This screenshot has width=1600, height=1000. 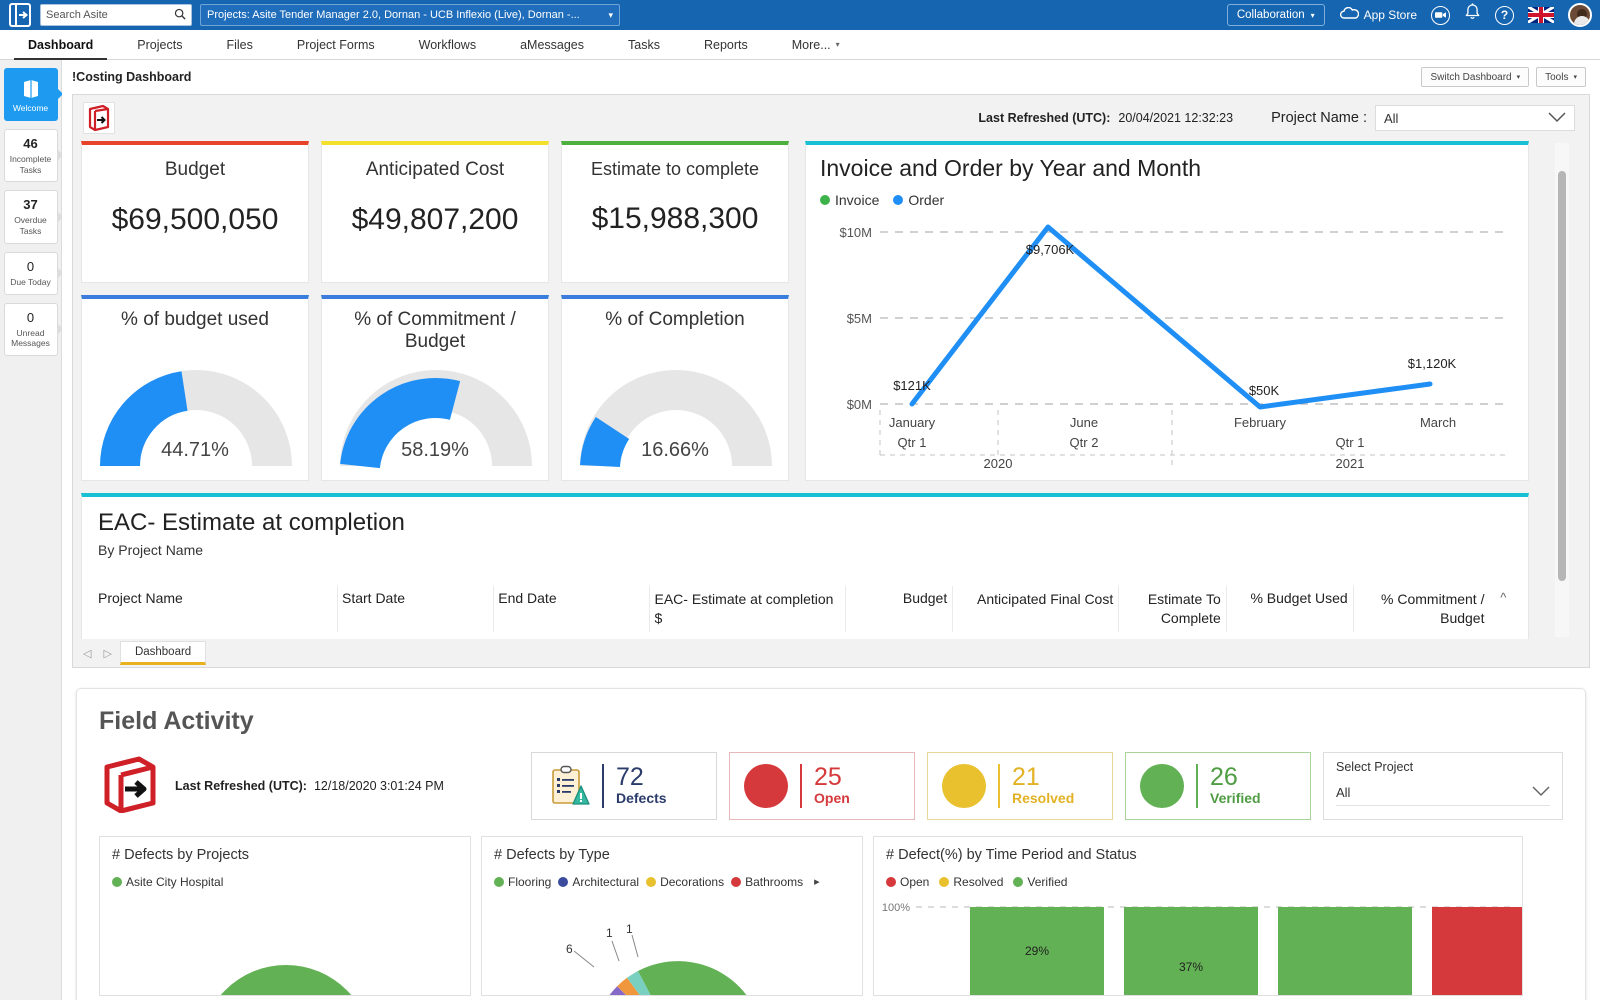 I want to click on notification-bell-icon, so click(x=1472, y=15).